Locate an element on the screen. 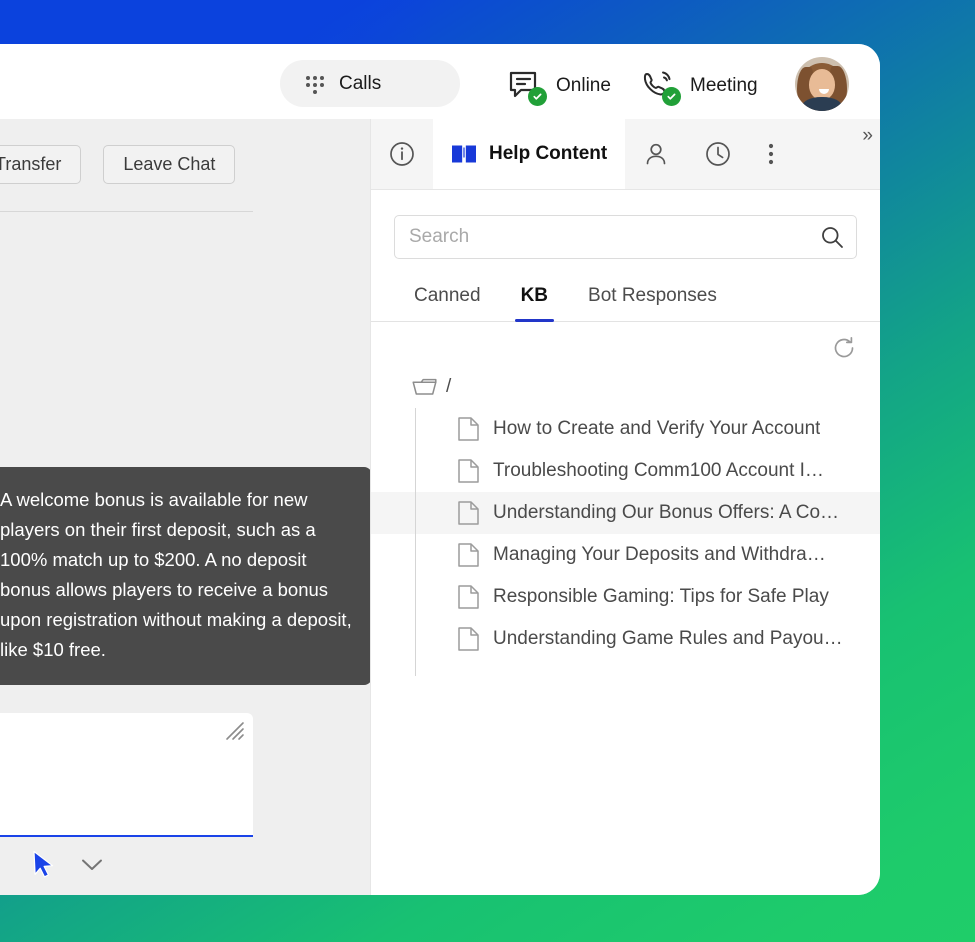 The height and width of the screenshot is (942, 975). kb-tab-bar: Canned KB Bot Responses is located at coordinates (625, 290).